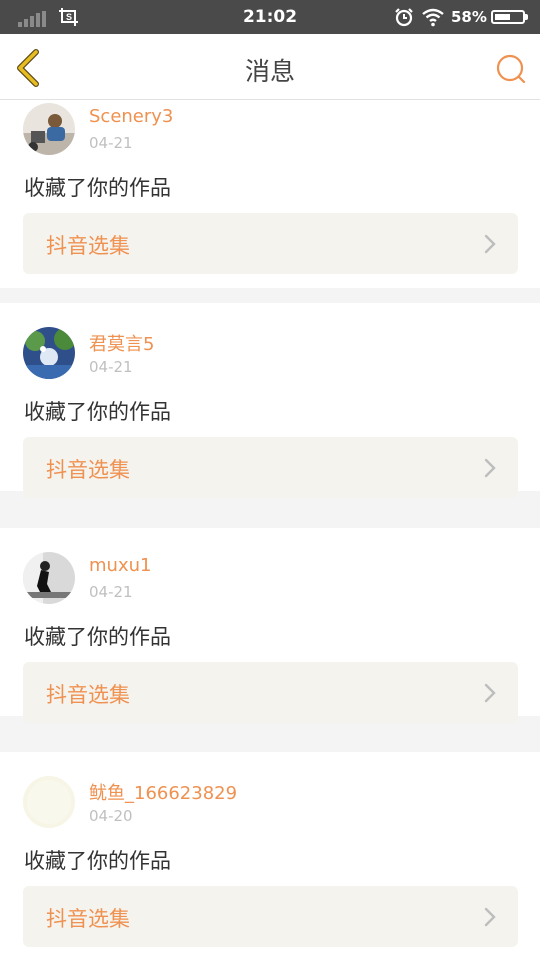  What do you see at coordinates (511, 69) in the screenshot?
I see `search-icon` at bounding box center [511, 69].